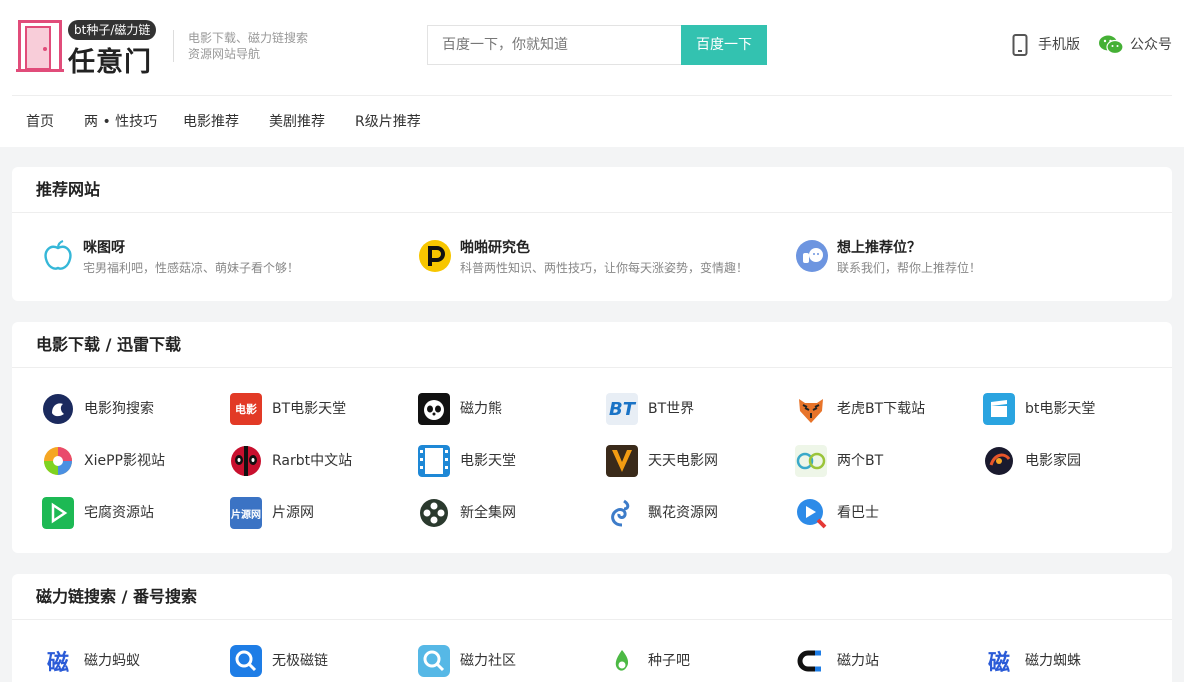 The height and width of the screenshot is (682, 1184). Describe the element at coordinates (312, 461) in the screenshot. I see `site-name: Rarbt中文站` at that location.